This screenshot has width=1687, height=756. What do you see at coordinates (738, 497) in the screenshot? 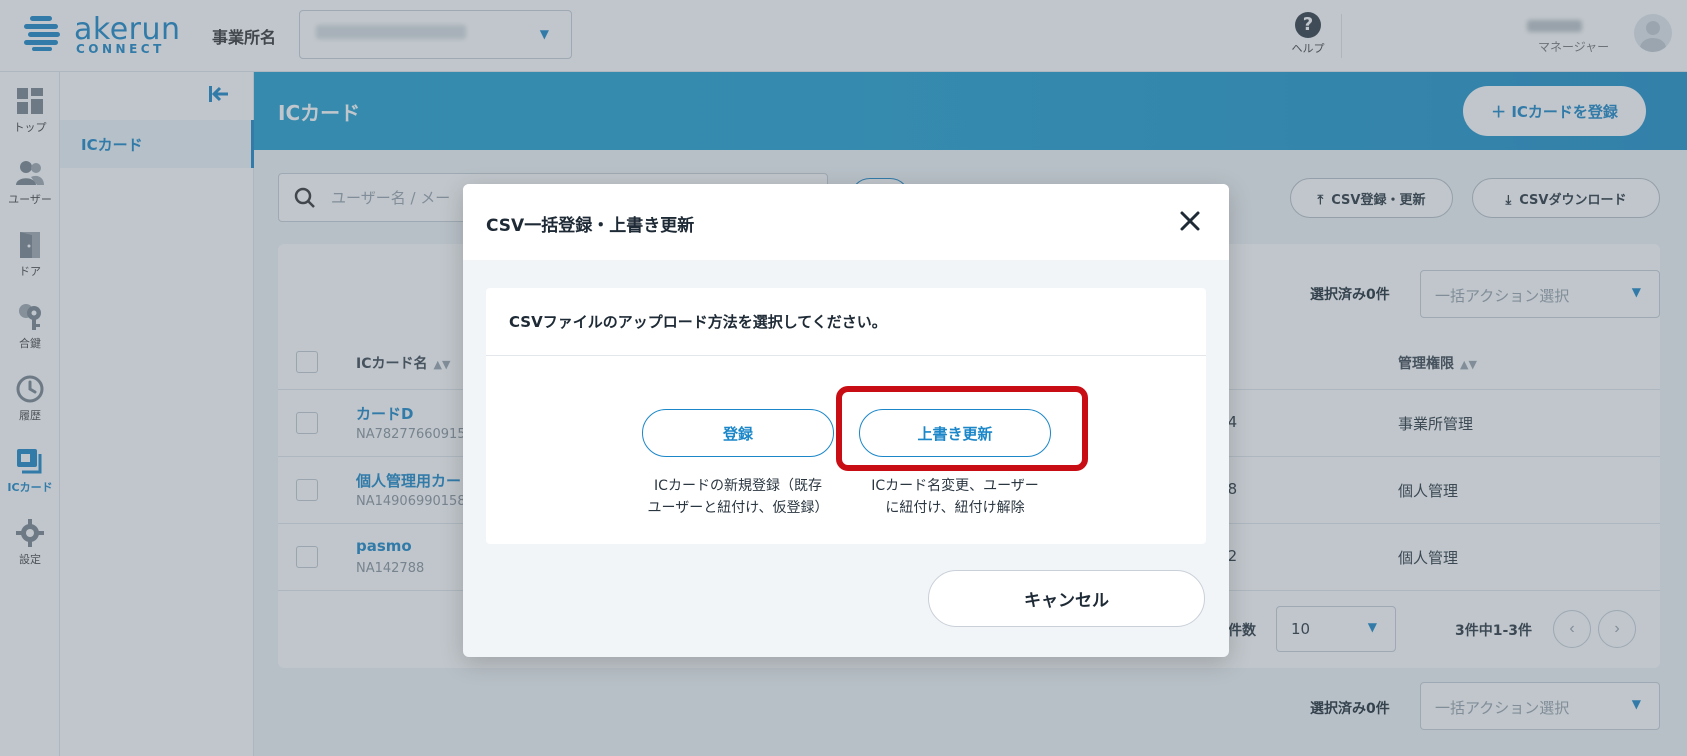
I see `register-description: ICカードの新規登録（既存 ユーザーと紐付け、仮登録）` at bounding box center [738, 497].